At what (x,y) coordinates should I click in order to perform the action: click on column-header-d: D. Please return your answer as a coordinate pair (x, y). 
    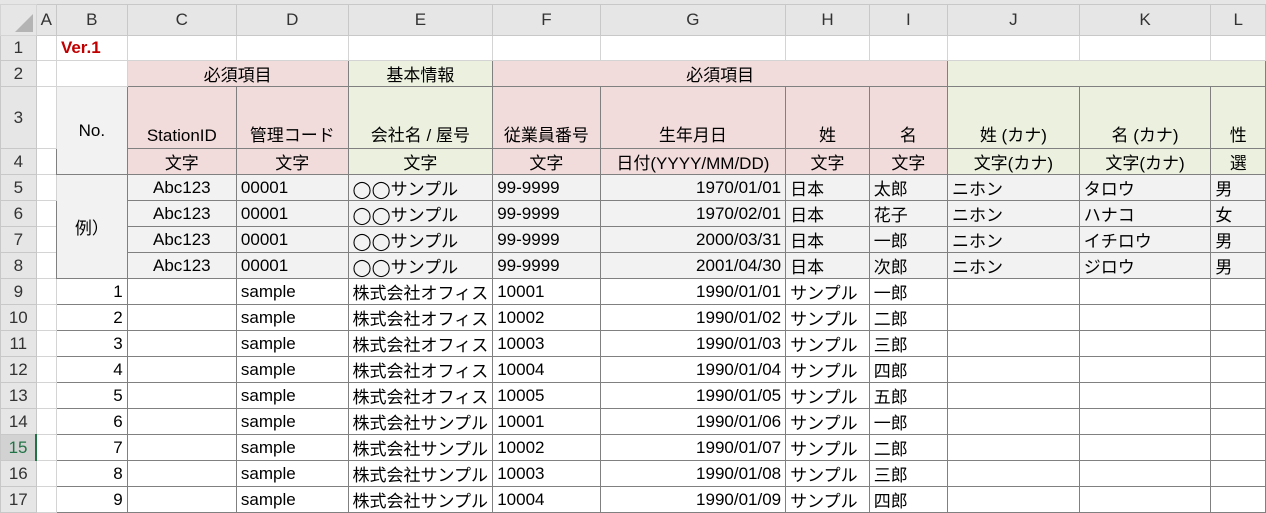
    Looking at the image, I should click on (292, 20).